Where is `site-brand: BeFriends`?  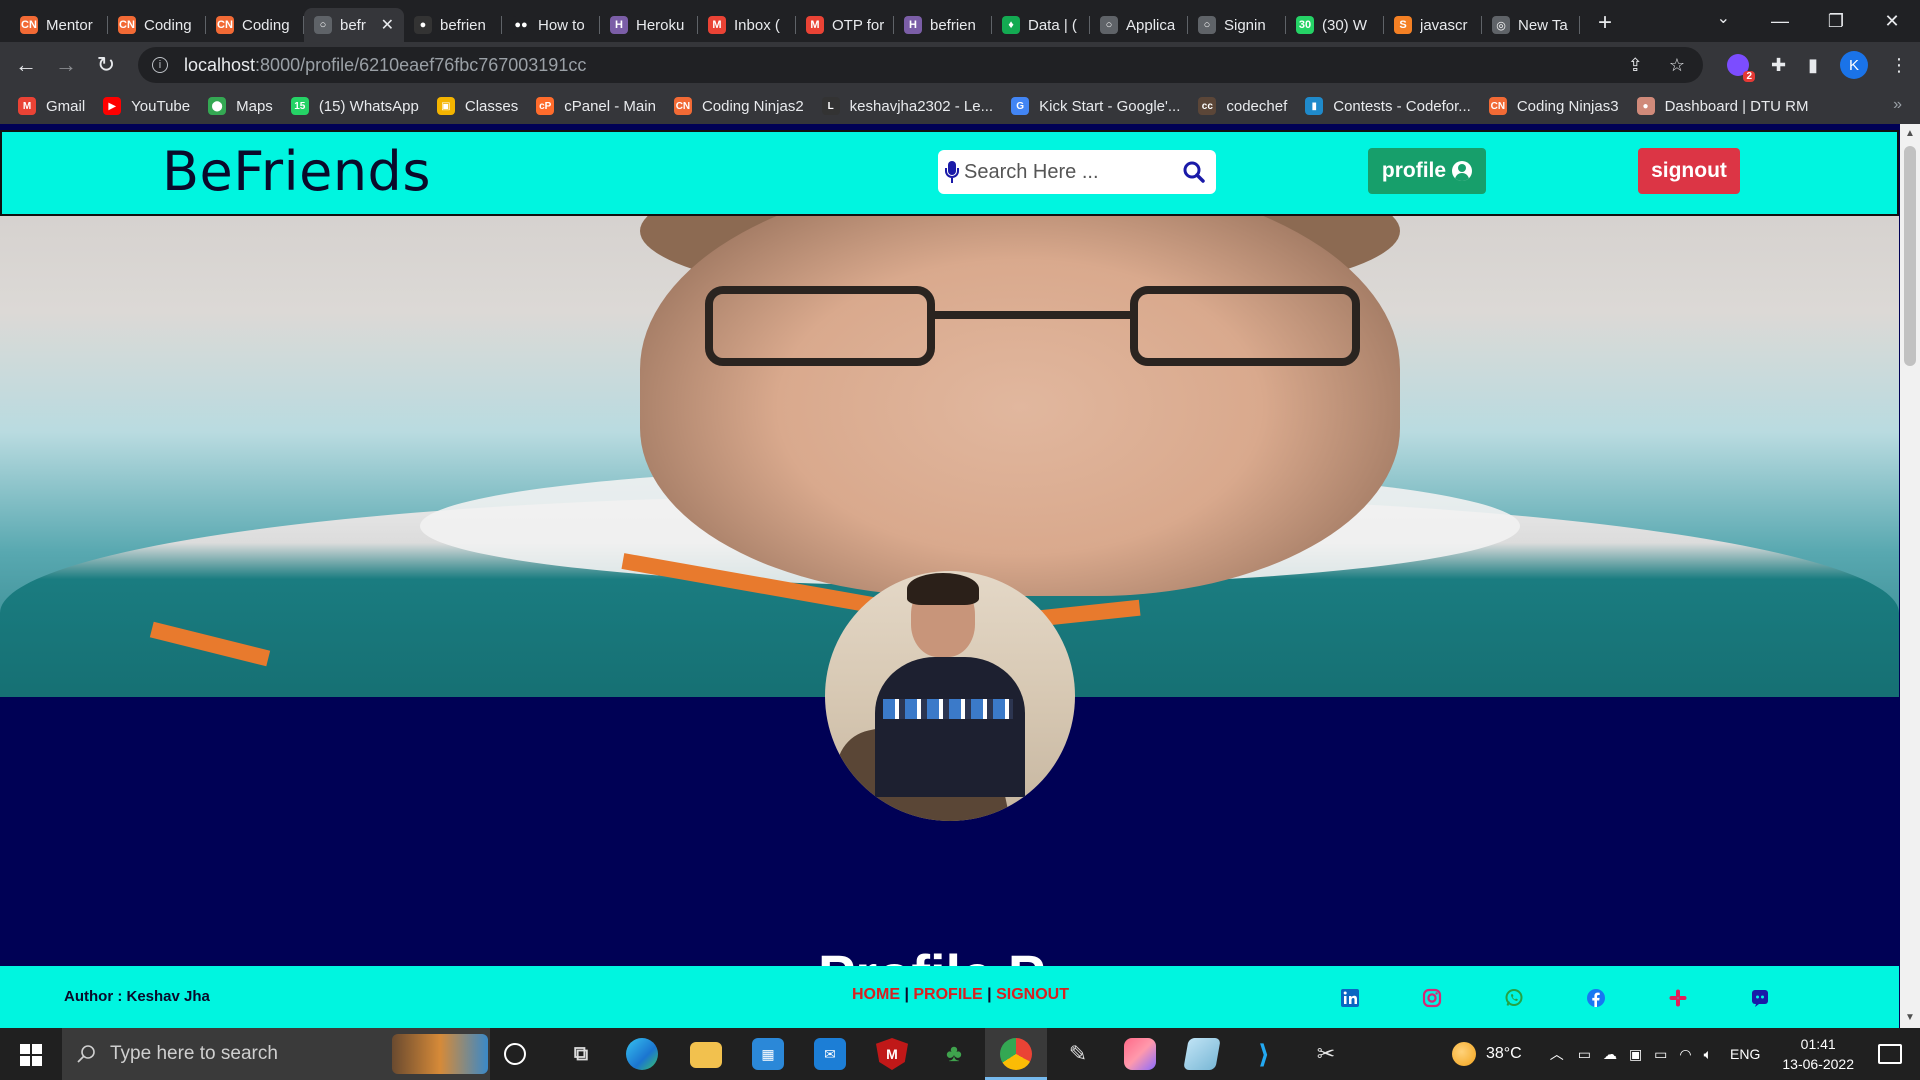
site-brand: BeFriends is located at coordinates (296, 171).